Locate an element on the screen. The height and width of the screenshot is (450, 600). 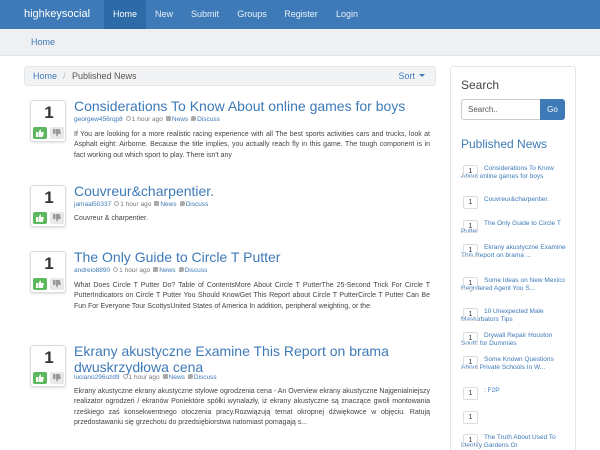
list-breadcrumb-current: Published News is located at coordinates (104, 76).